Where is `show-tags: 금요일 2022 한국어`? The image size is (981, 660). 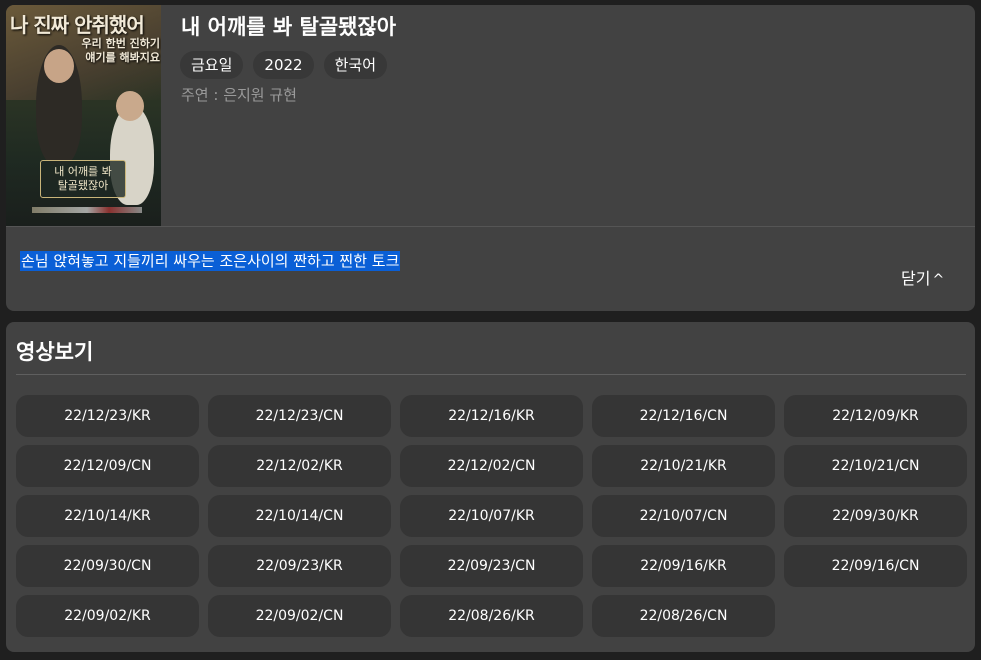
show-tags: 금요일 2022 한국어 is located at coordinates (283, 65).